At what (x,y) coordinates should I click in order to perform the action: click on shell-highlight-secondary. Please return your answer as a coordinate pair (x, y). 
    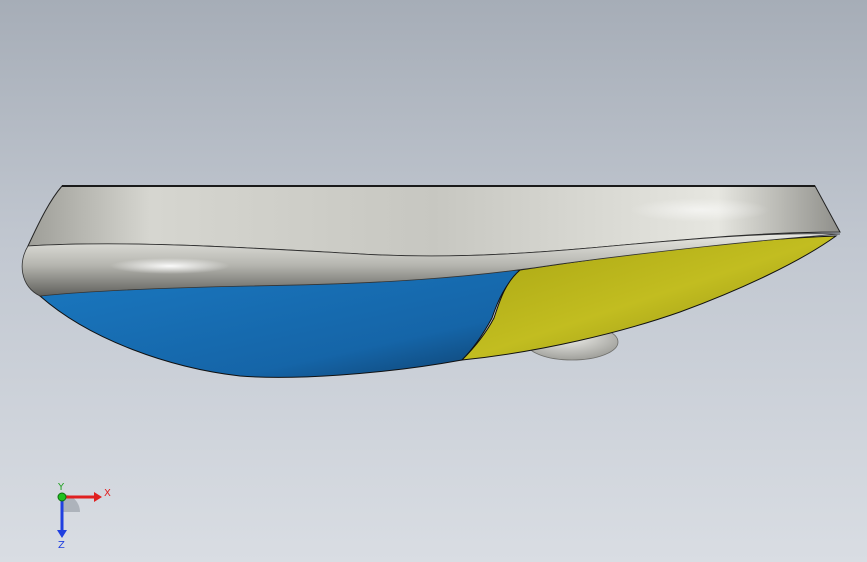
    Looking at the image, I should click on (700, 210).